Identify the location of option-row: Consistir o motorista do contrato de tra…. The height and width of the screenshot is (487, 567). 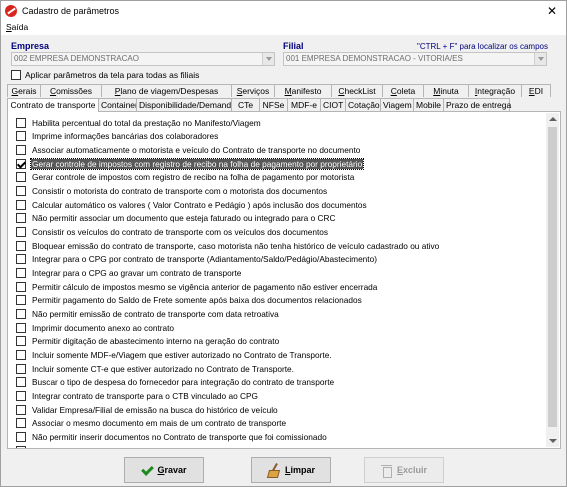
(279, 191).